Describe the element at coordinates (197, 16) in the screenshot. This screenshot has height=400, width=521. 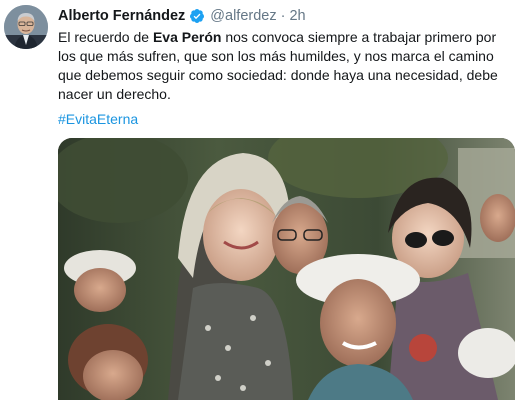
I see `verified-badge-icon` at that location.